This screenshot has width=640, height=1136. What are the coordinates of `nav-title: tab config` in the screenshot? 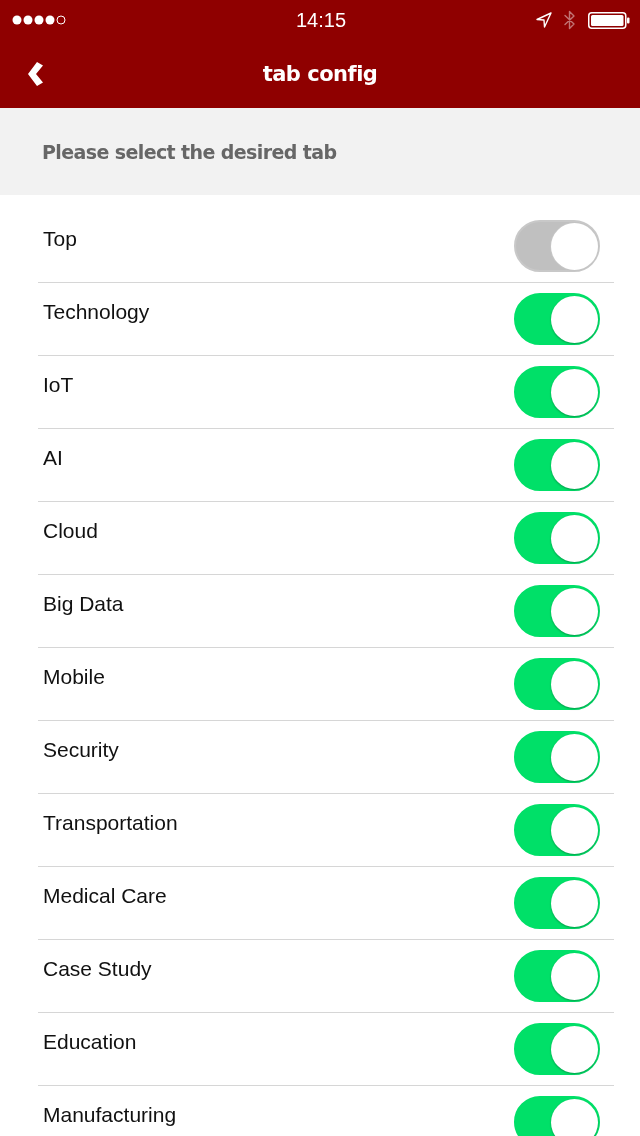 It's located at (320, 74).